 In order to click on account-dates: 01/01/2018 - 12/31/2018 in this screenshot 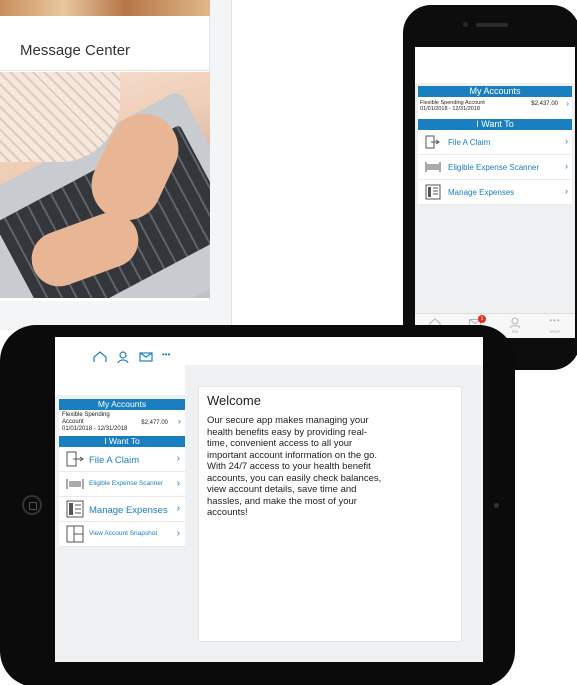, I will do `click(95, 429)`.